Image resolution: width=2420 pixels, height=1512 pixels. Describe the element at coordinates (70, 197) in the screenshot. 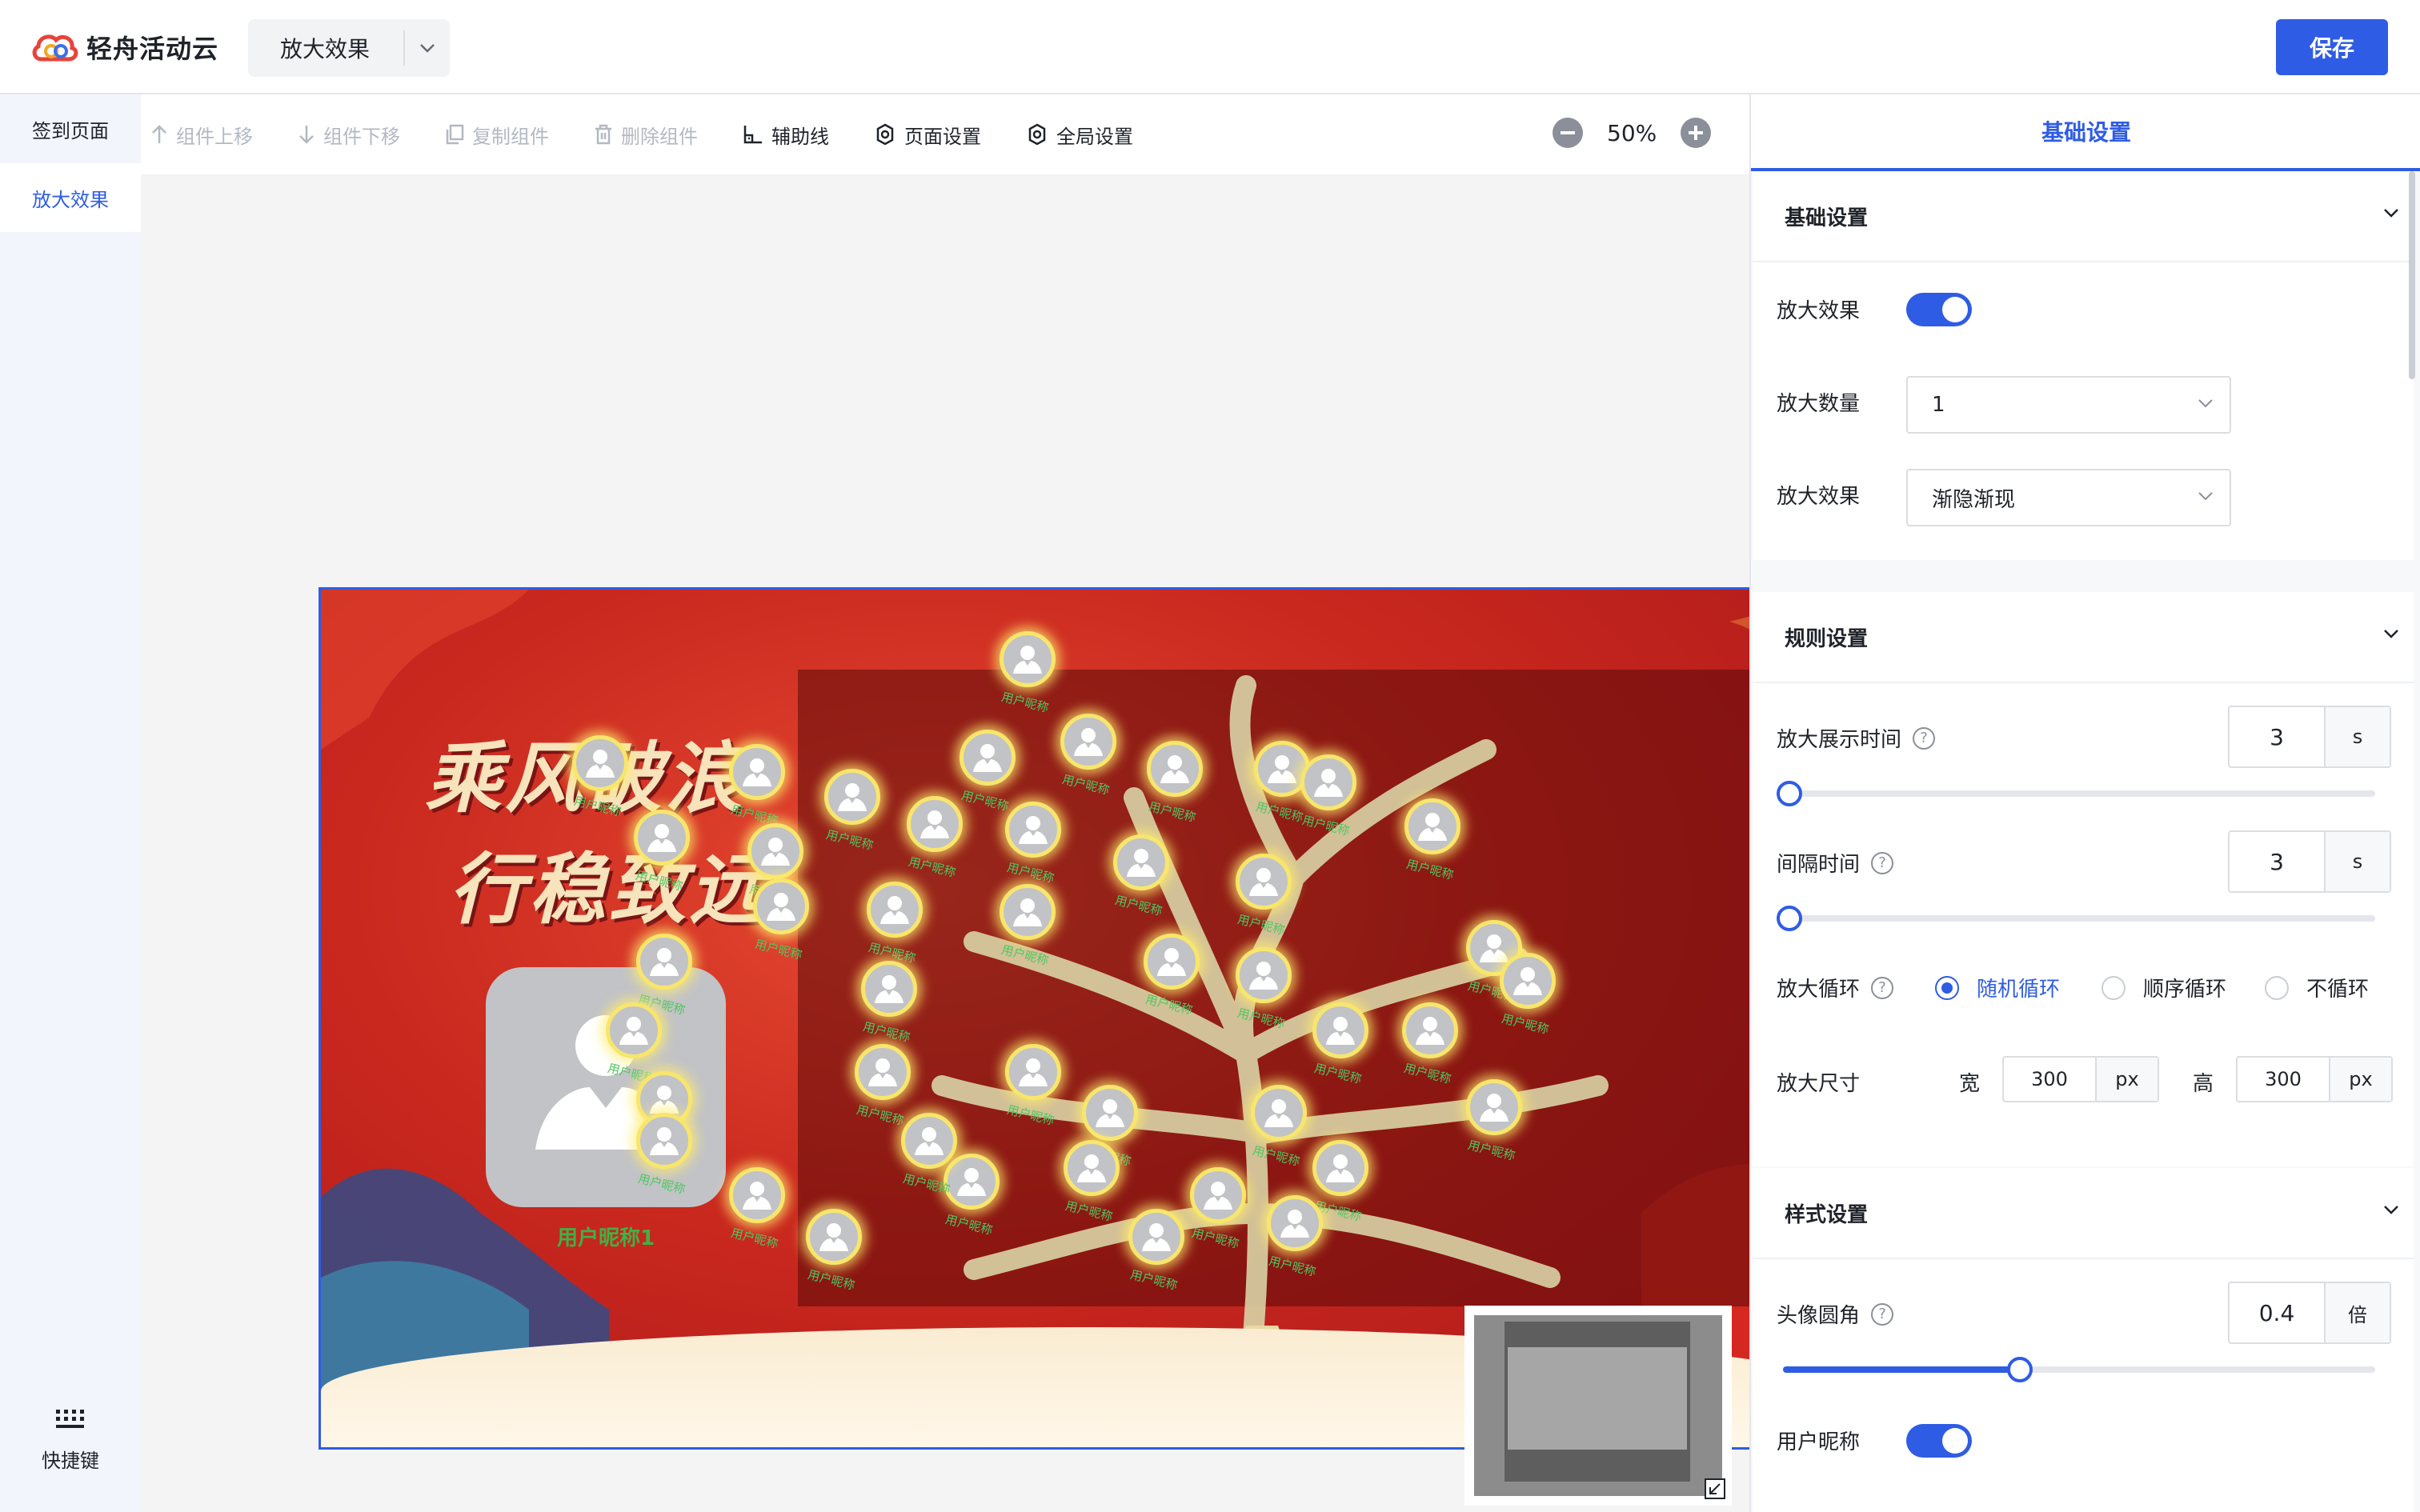

I see `sidebar-item-zoom-effect: 放大效果` at that location.